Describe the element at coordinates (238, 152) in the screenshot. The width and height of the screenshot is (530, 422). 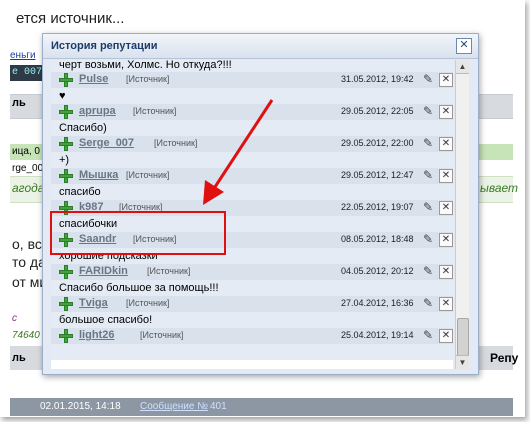
I see `annotation-arrow-icon` at that location.